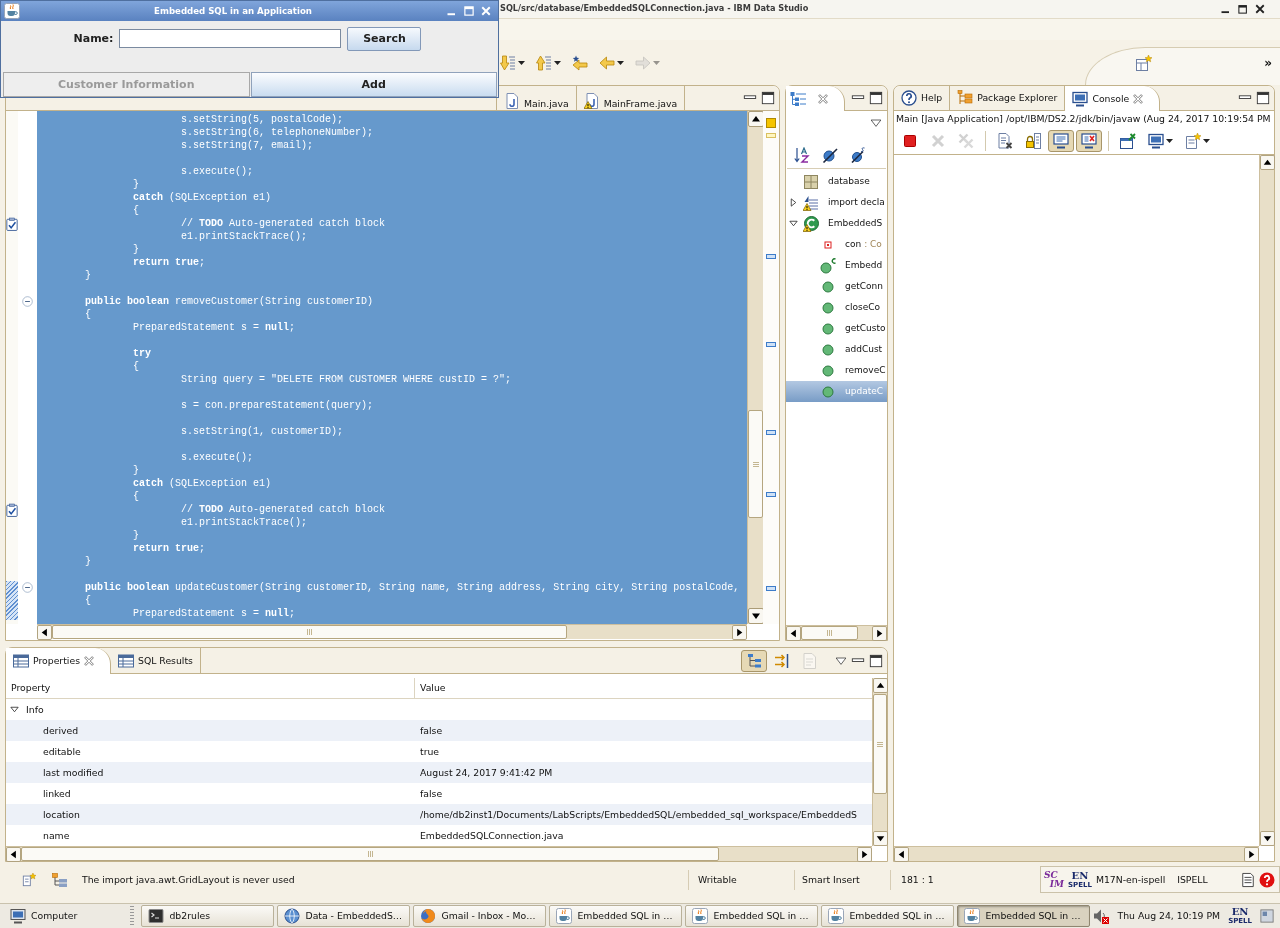 The image size is (1280, 928). I want to click on name-field, so click(230, 38).